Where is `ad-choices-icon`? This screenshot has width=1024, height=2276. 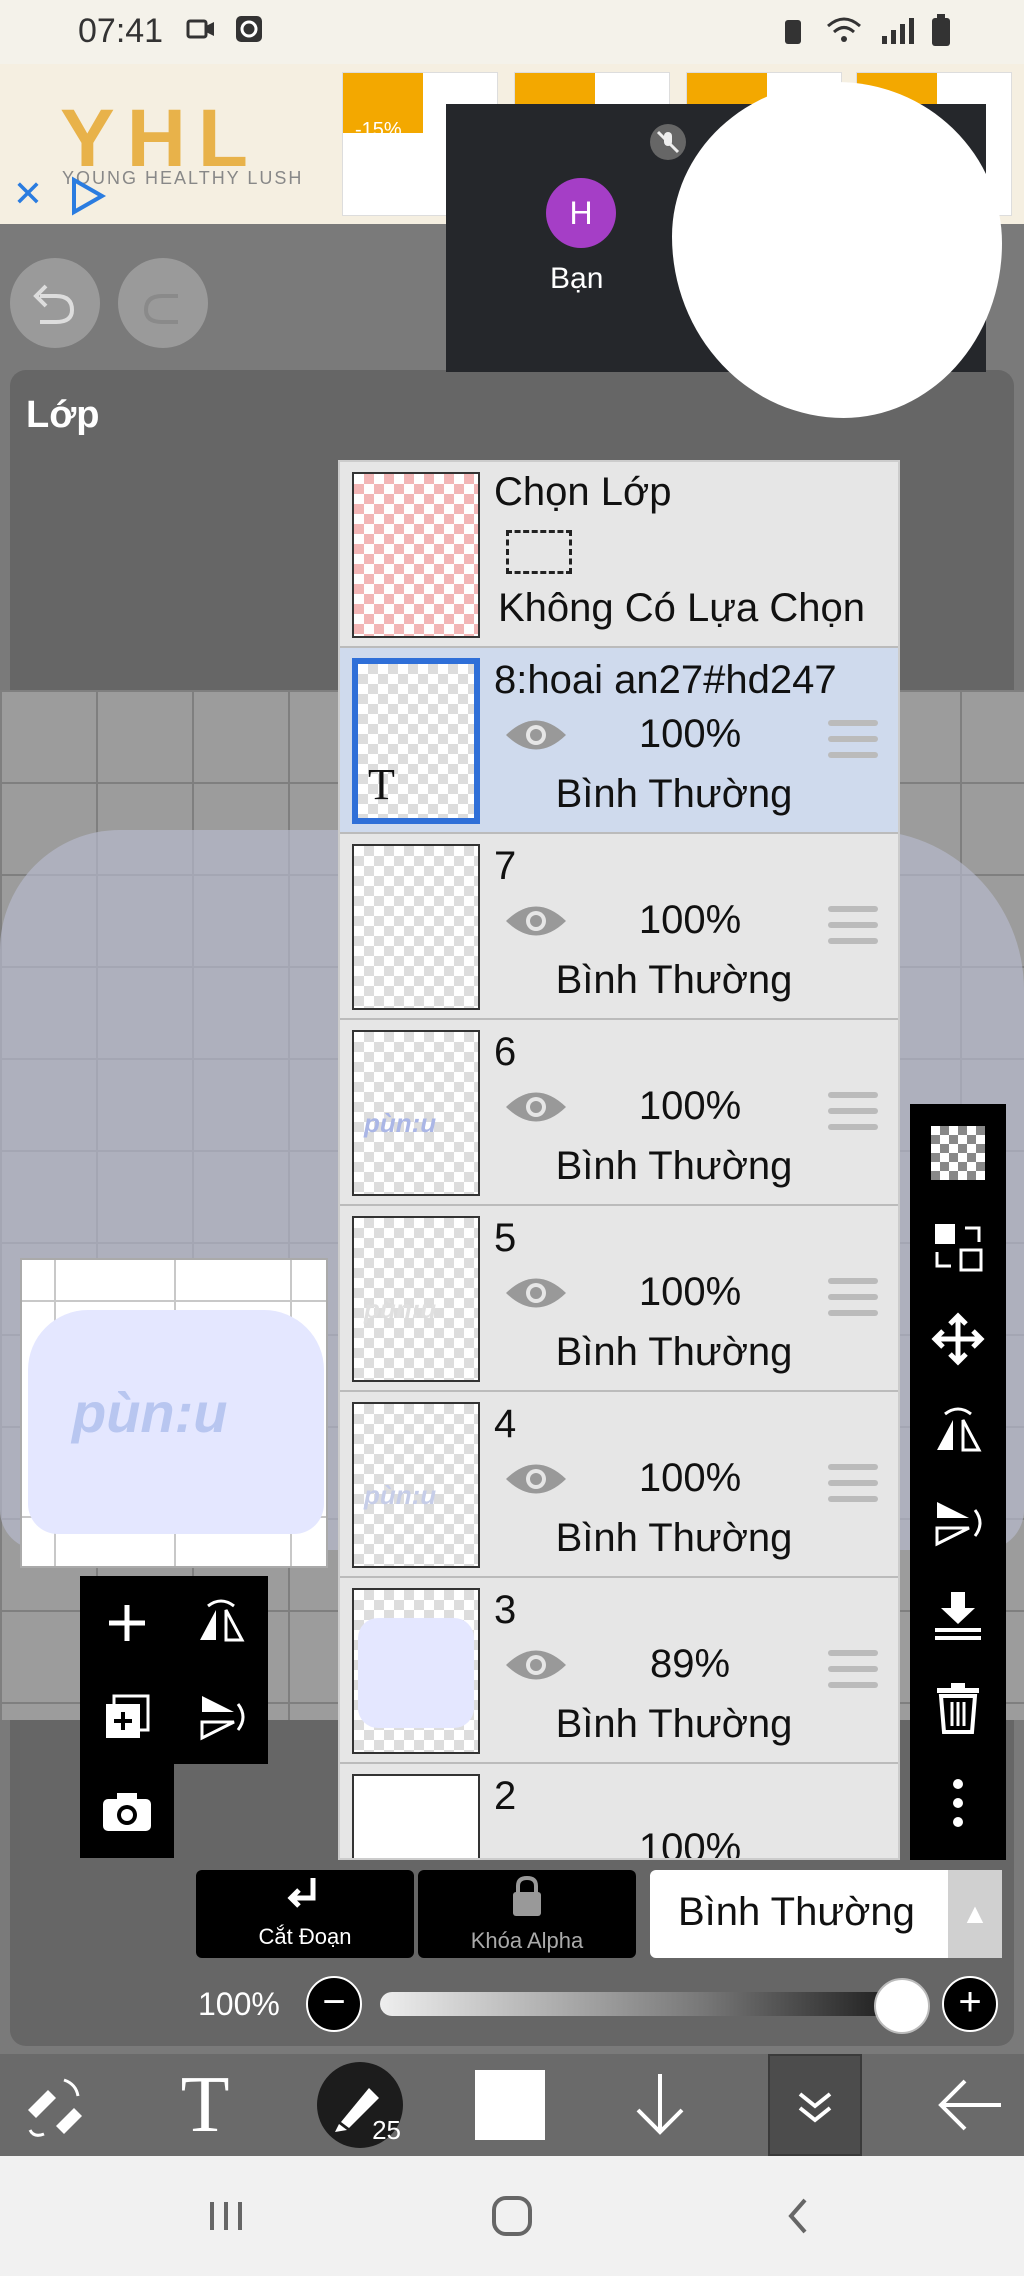
ad-choices-icon is located at coordinates (88, 196).